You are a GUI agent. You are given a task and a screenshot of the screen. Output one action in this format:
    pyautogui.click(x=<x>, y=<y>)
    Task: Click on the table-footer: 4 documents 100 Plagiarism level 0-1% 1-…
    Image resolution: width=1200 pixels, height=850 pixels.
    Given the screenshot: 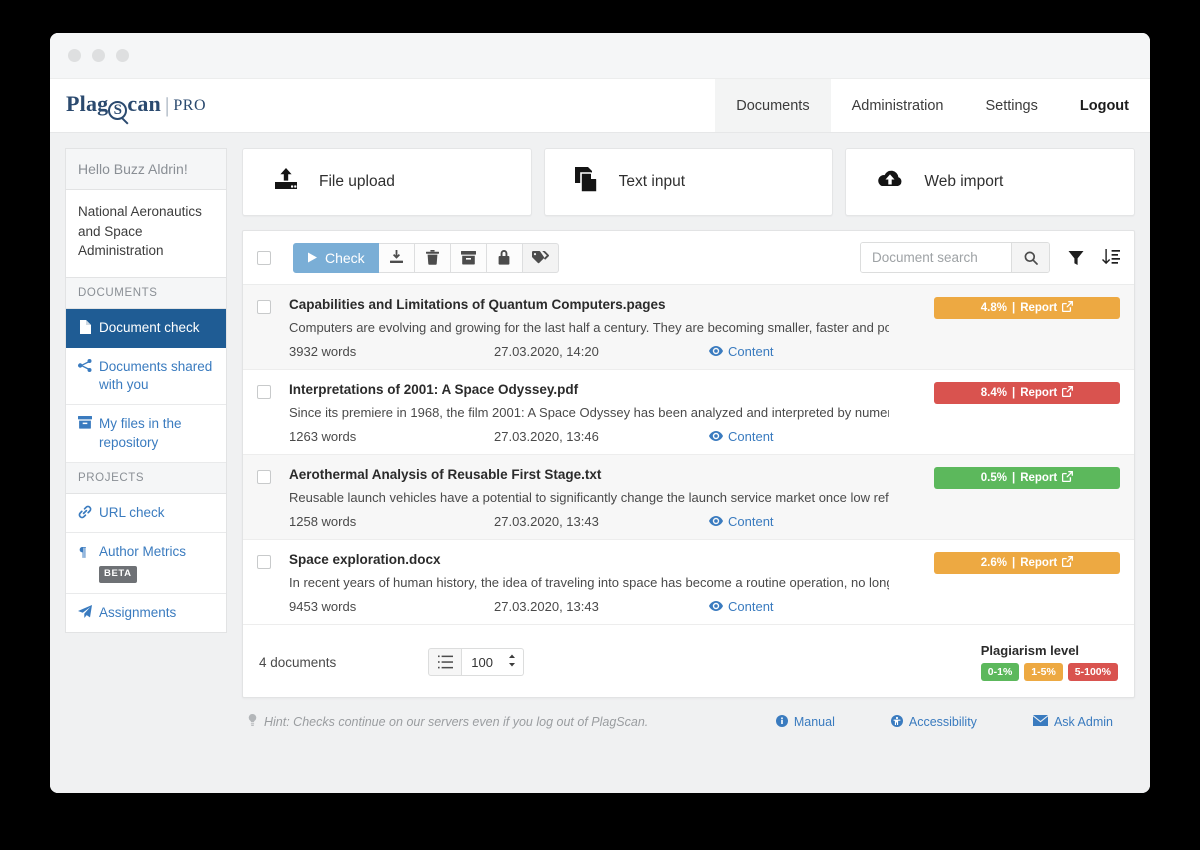 What is the action you would take?
    pyautogui.click(x=688, y=661)
    